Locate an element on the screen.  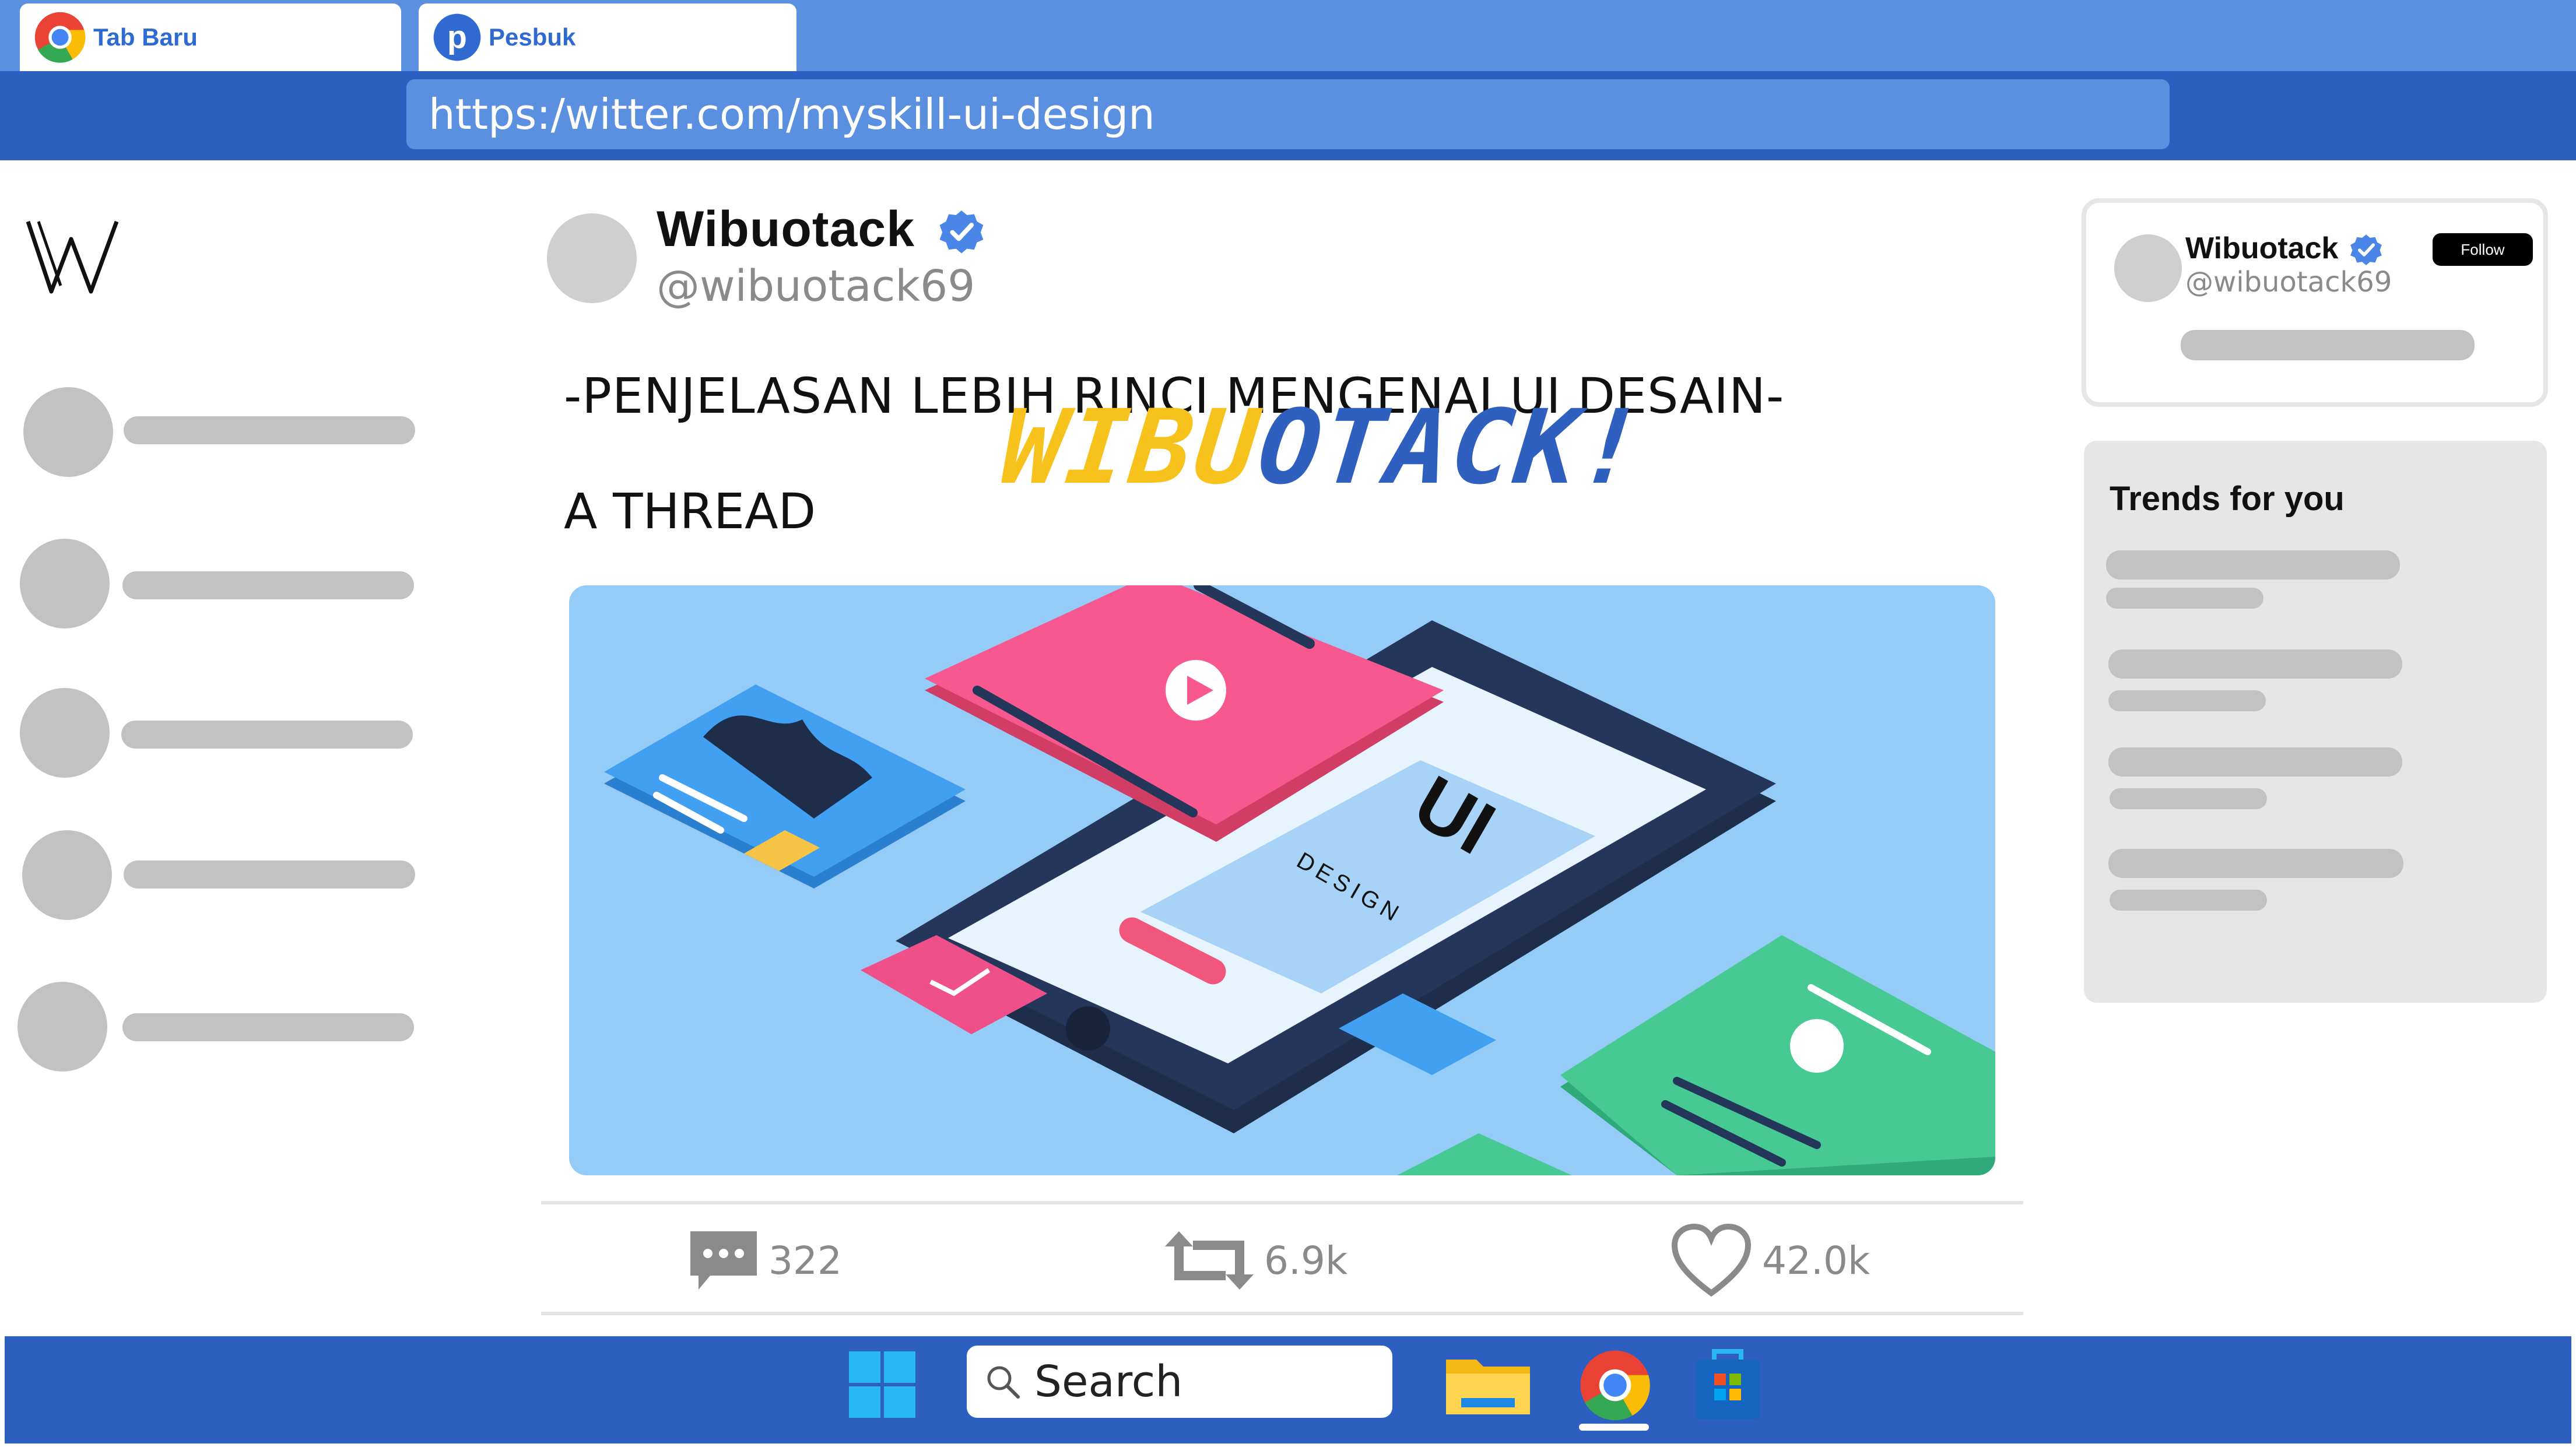
folder-icon is located at coordinates (1488, 1387).